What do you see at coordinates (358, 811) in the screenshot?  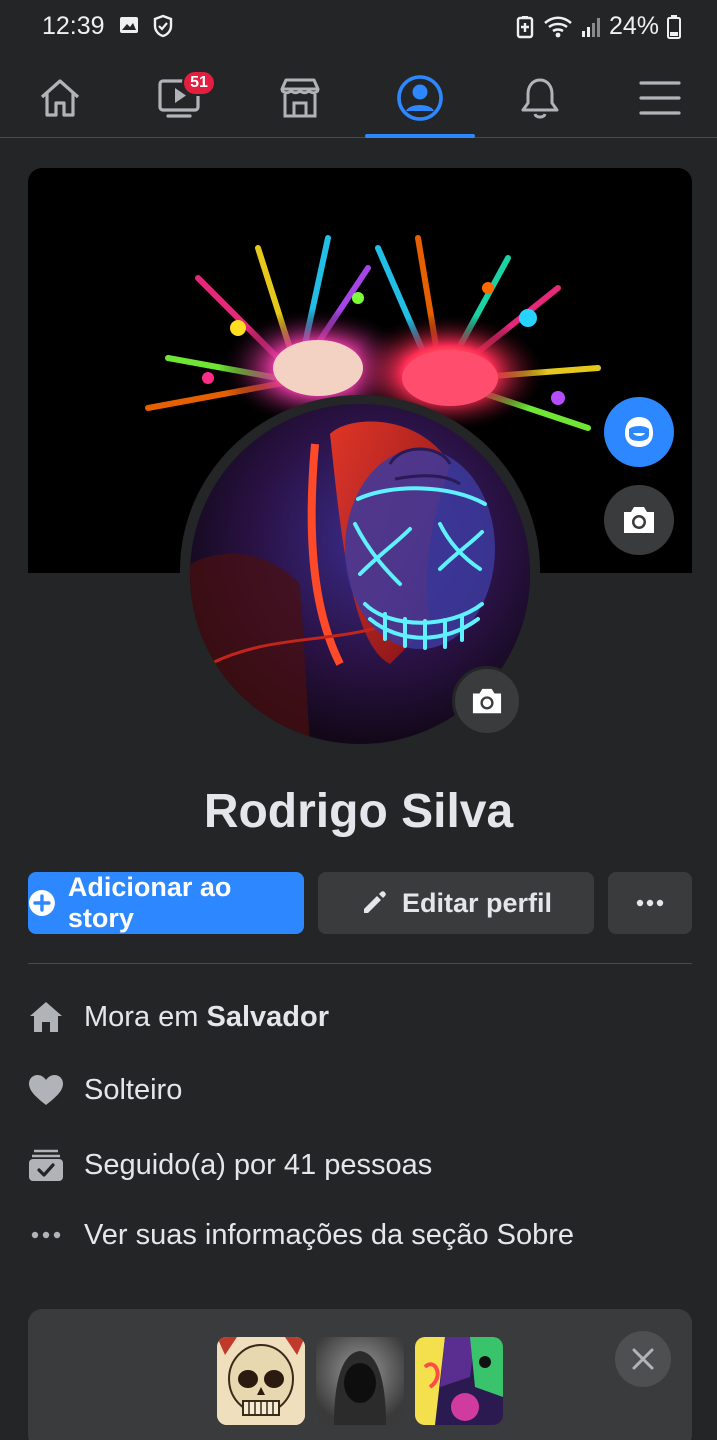 I see `profile-name: Rodrigo Silva` at bounding box center [358, 811].